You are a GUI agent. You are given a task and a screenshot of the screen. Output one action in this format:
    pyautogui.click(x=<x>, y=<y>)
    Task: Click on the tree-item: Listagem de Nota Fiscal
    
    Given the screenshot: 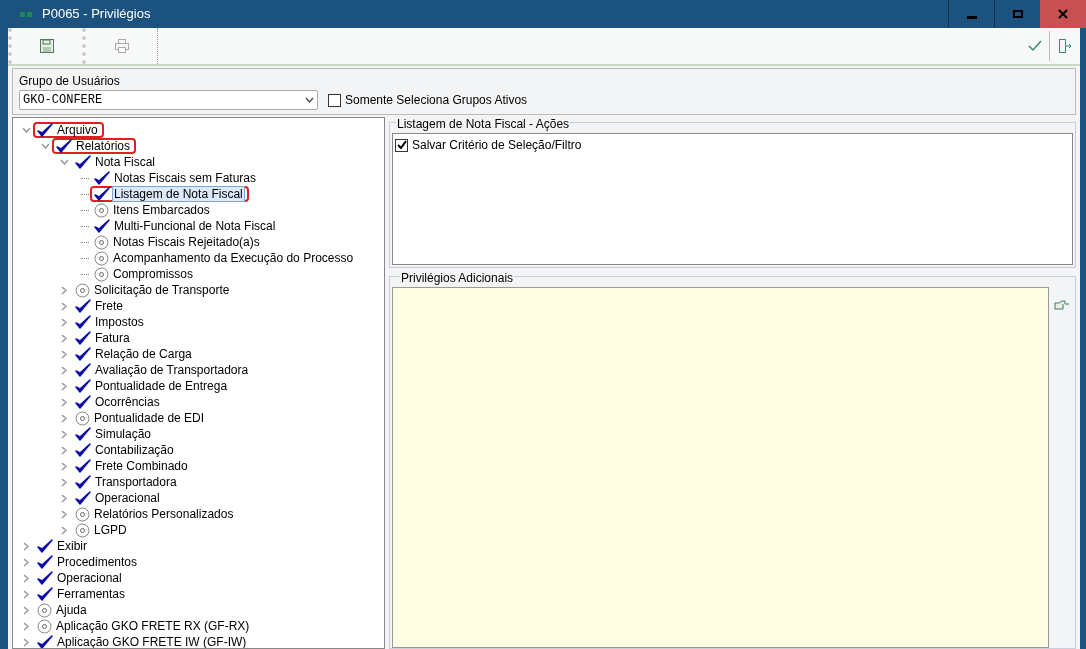 What is the action you would take?
    pyautogui.click(x=178, y=194)
    